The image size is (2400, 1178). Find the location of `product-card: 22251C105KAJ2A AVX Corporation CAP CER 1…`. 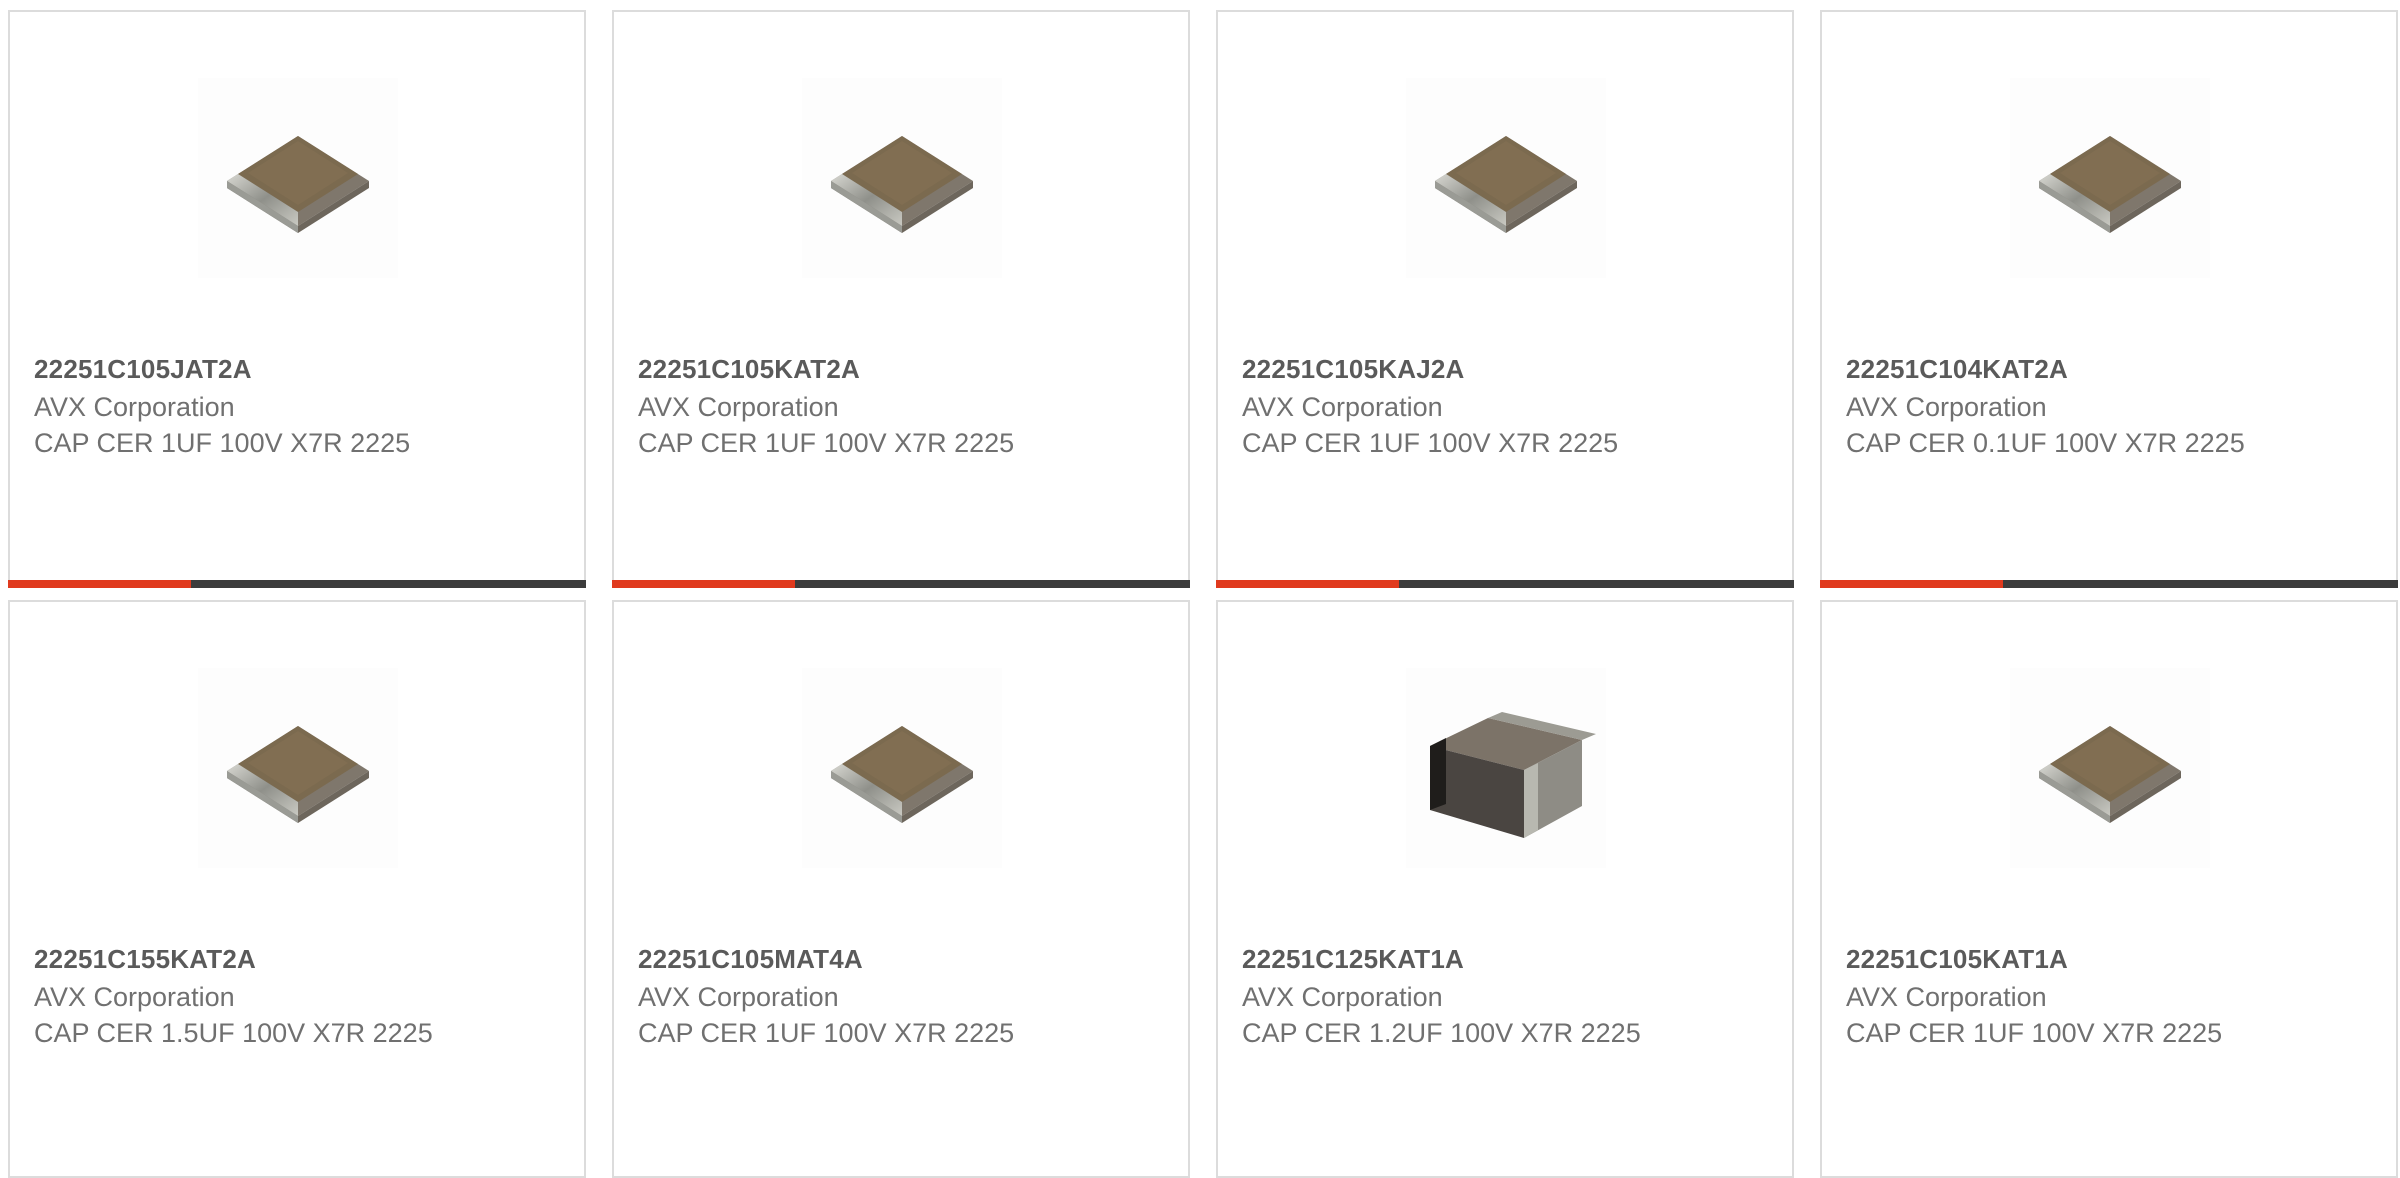

product-card: 22251C105KAJ2A AVX Corporation CAP CER 1… is located at coordinates (1505, 299).